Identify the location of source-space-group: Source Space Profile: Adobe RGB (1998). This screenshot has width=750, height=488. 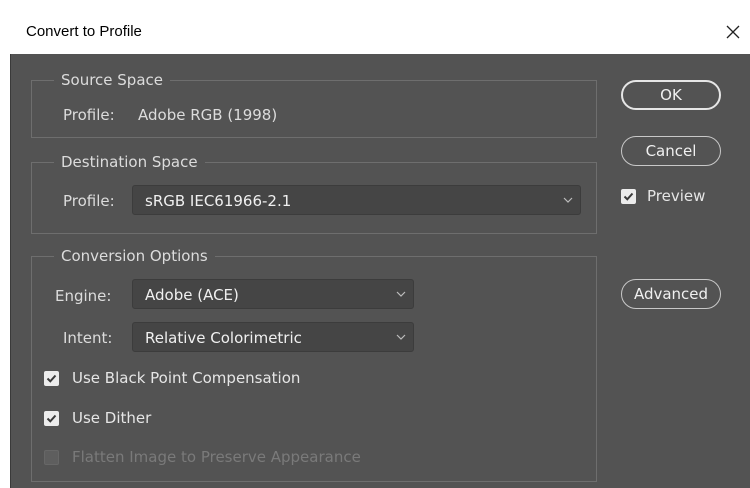
(314, 104).